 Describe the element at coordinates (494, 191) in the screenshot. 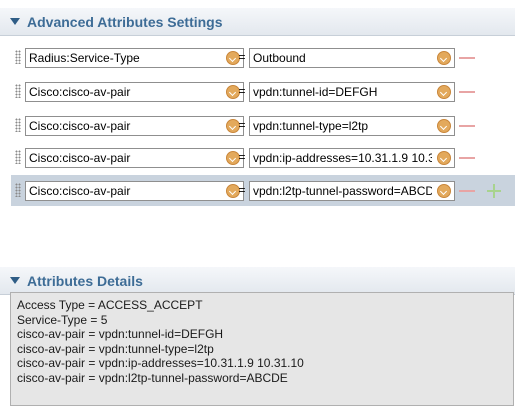

I see `add-row-plus-icon` at that location.